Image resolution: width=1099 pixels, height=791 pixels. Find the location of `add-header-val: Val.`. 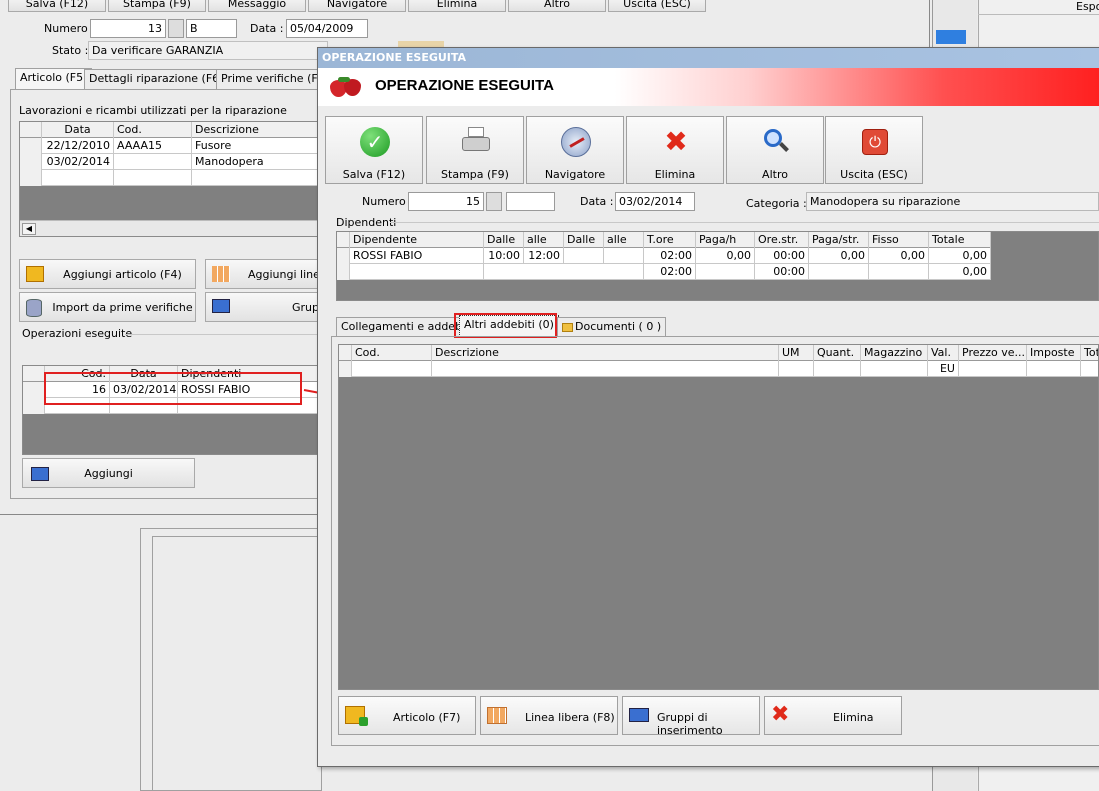

add-header-val: Val. is located at coordinates (943, 353).